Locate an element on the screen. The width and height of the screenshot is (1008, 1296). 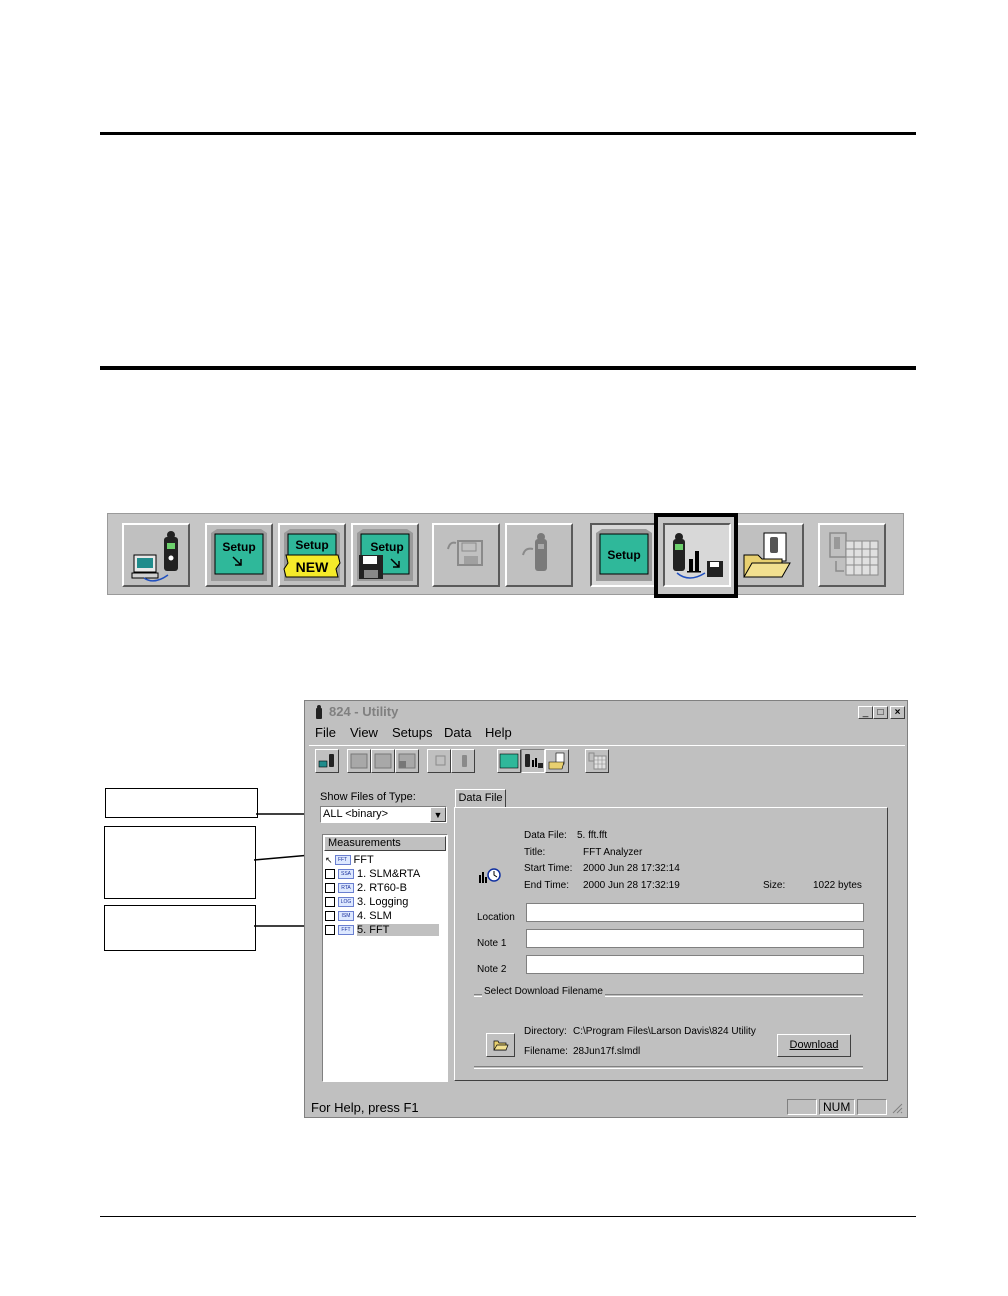
maximize-button: □ is located at coordinates (880, 712).